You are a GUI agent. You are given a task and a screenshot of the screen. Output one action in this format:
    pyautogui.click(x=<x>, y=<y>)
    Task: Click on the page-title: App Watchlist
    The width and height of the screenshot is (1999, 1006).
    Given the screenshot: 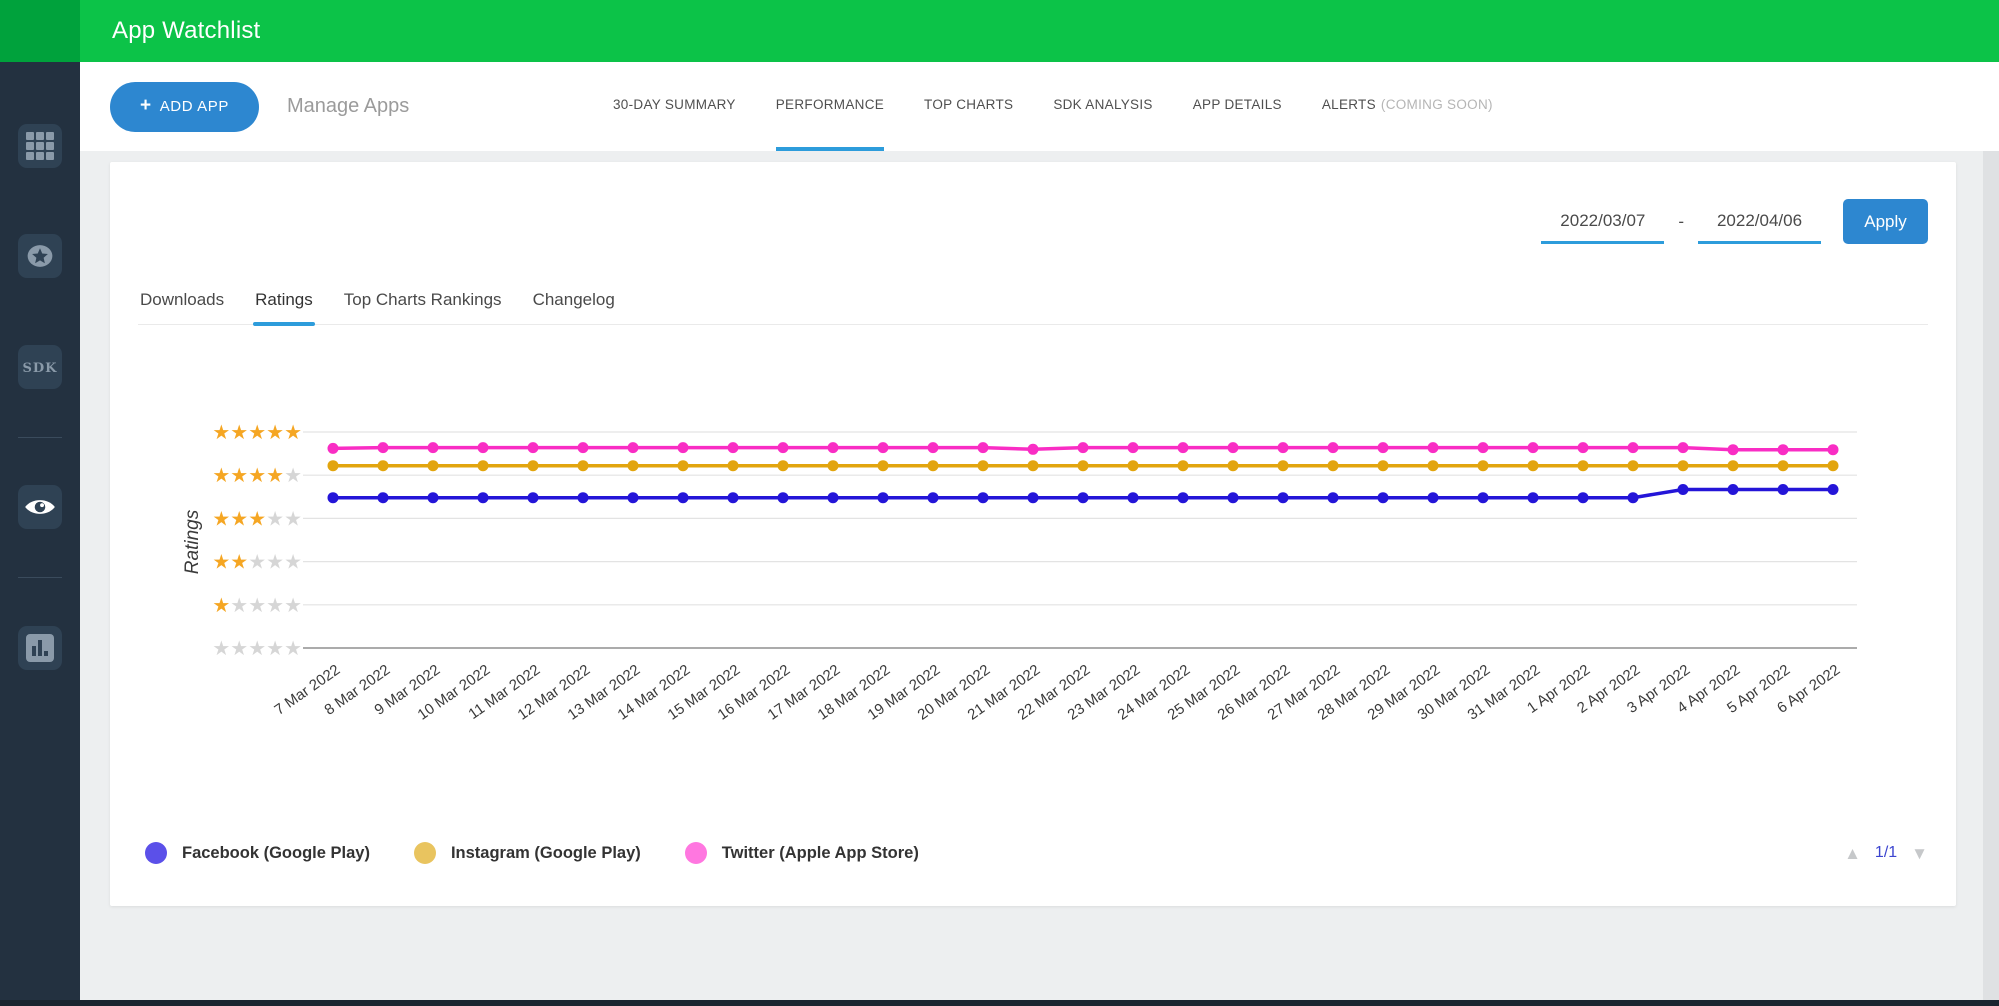 What is the action you would take?
    pyautogui.click(x=186, y=30)
    